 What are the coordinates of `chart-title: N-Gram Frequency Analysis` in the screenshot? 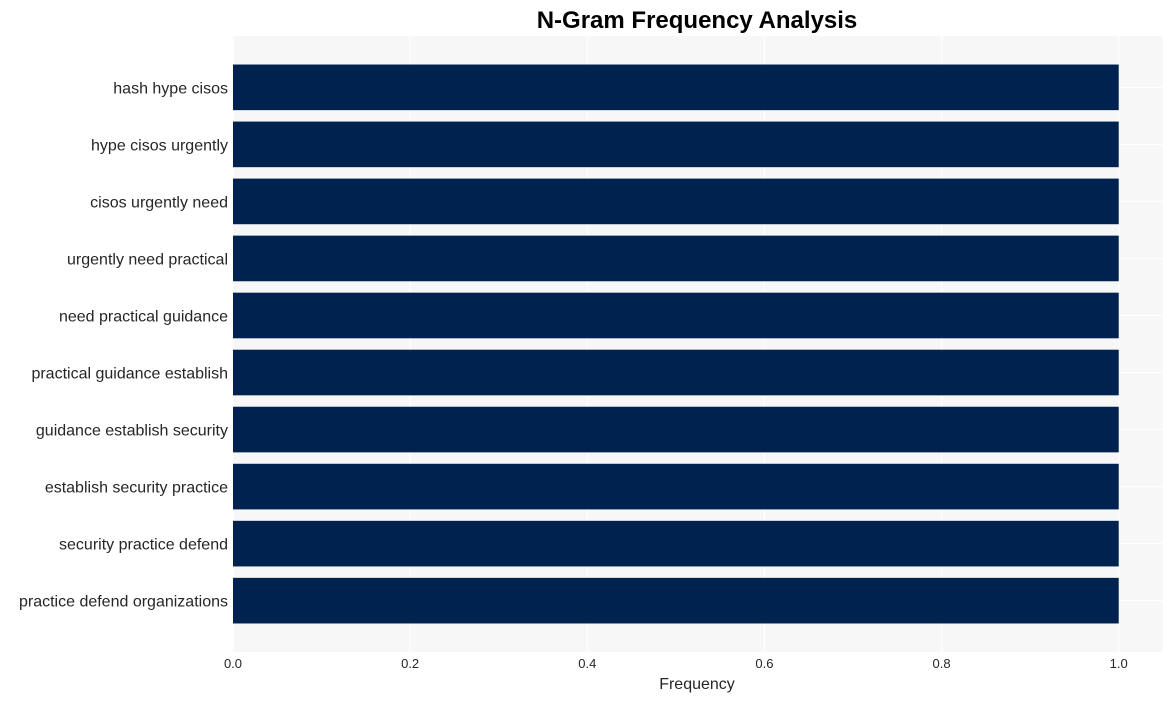 It's located at (697, 20).